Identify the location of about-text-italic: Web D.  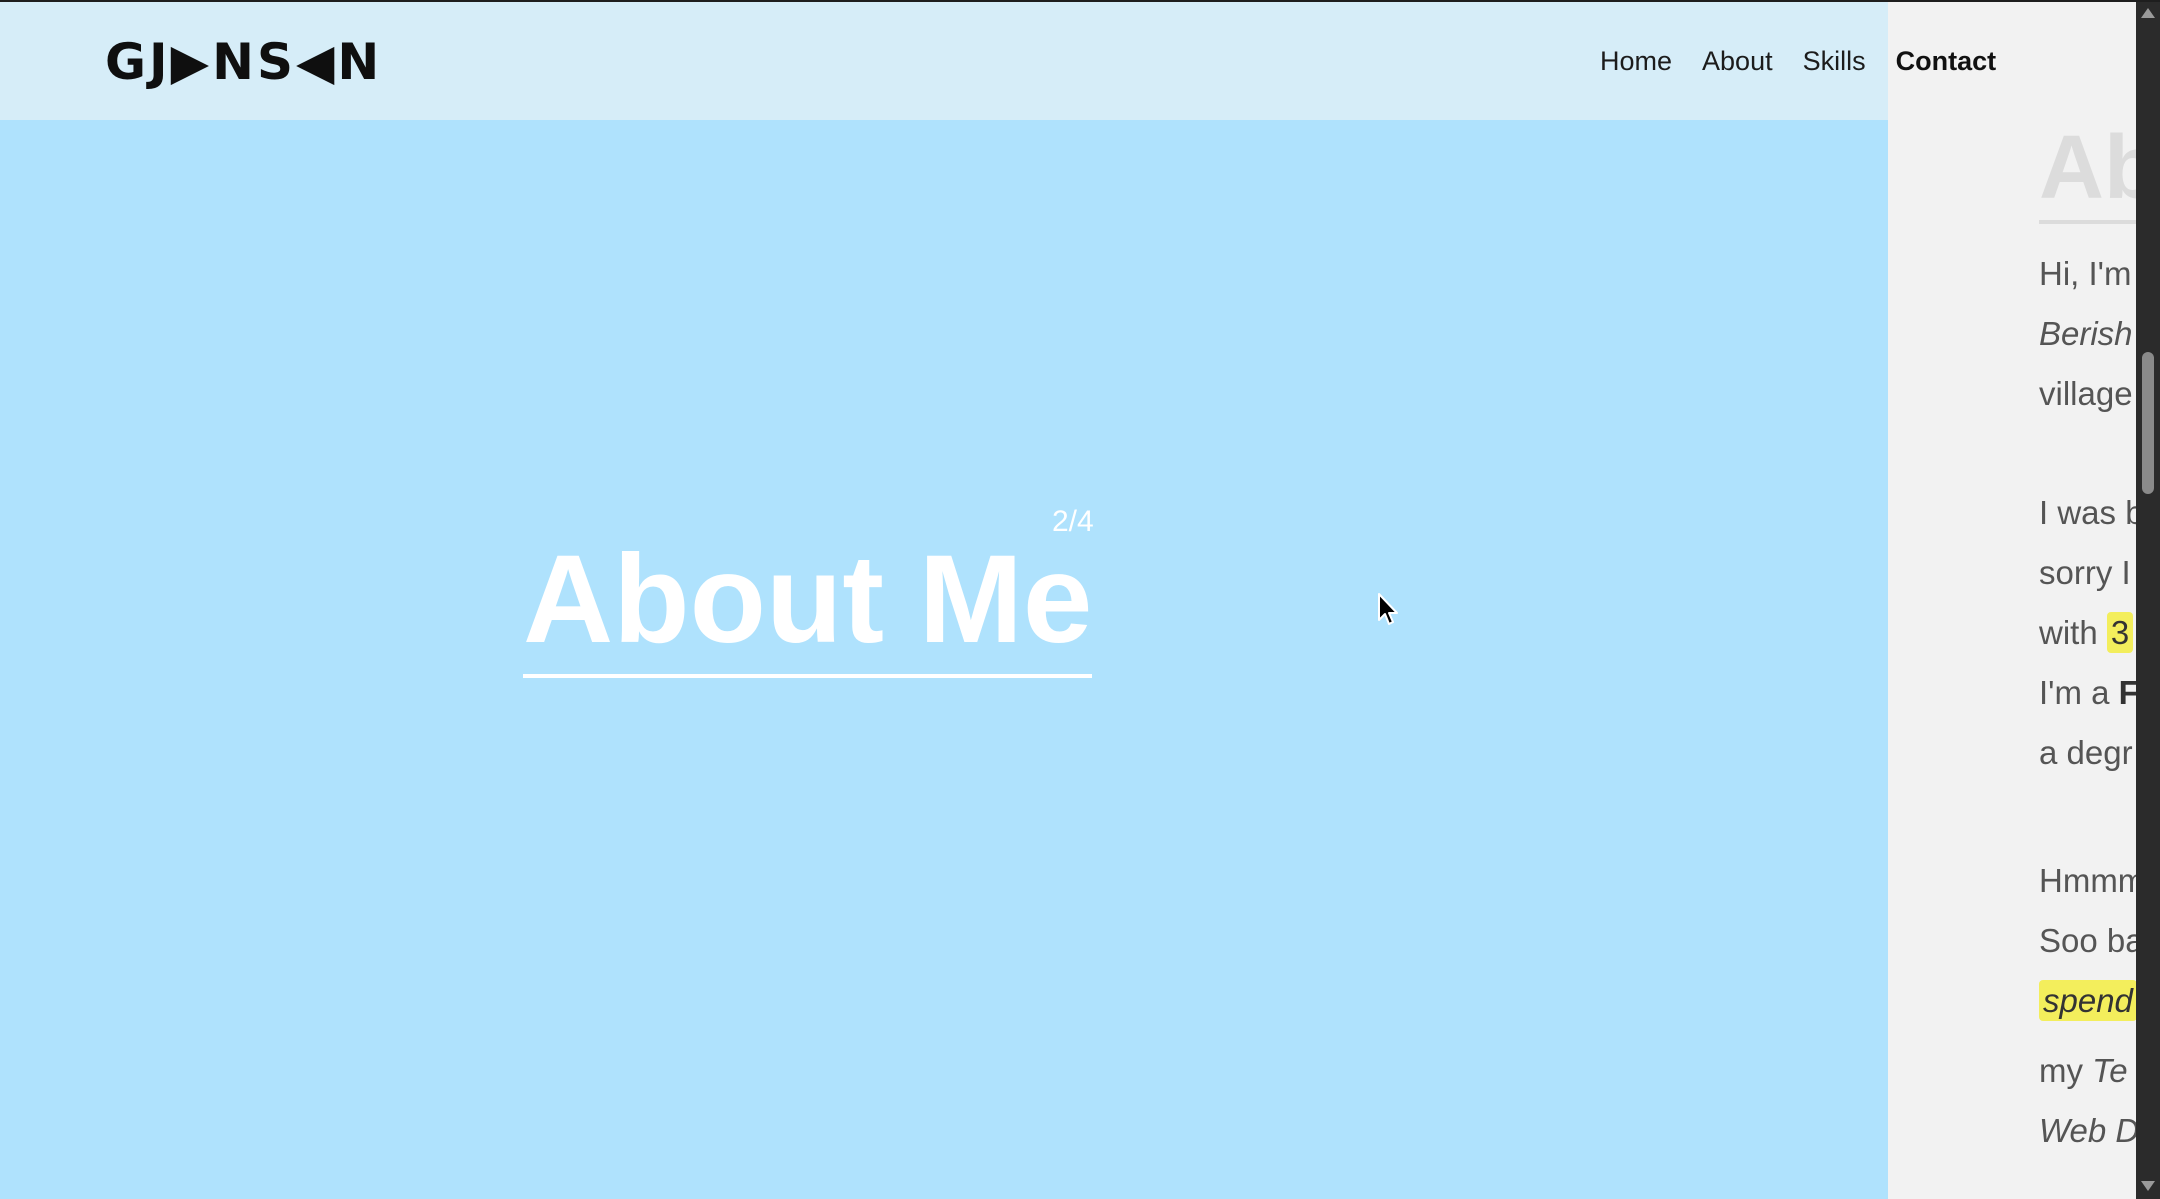
(2087, 1130).